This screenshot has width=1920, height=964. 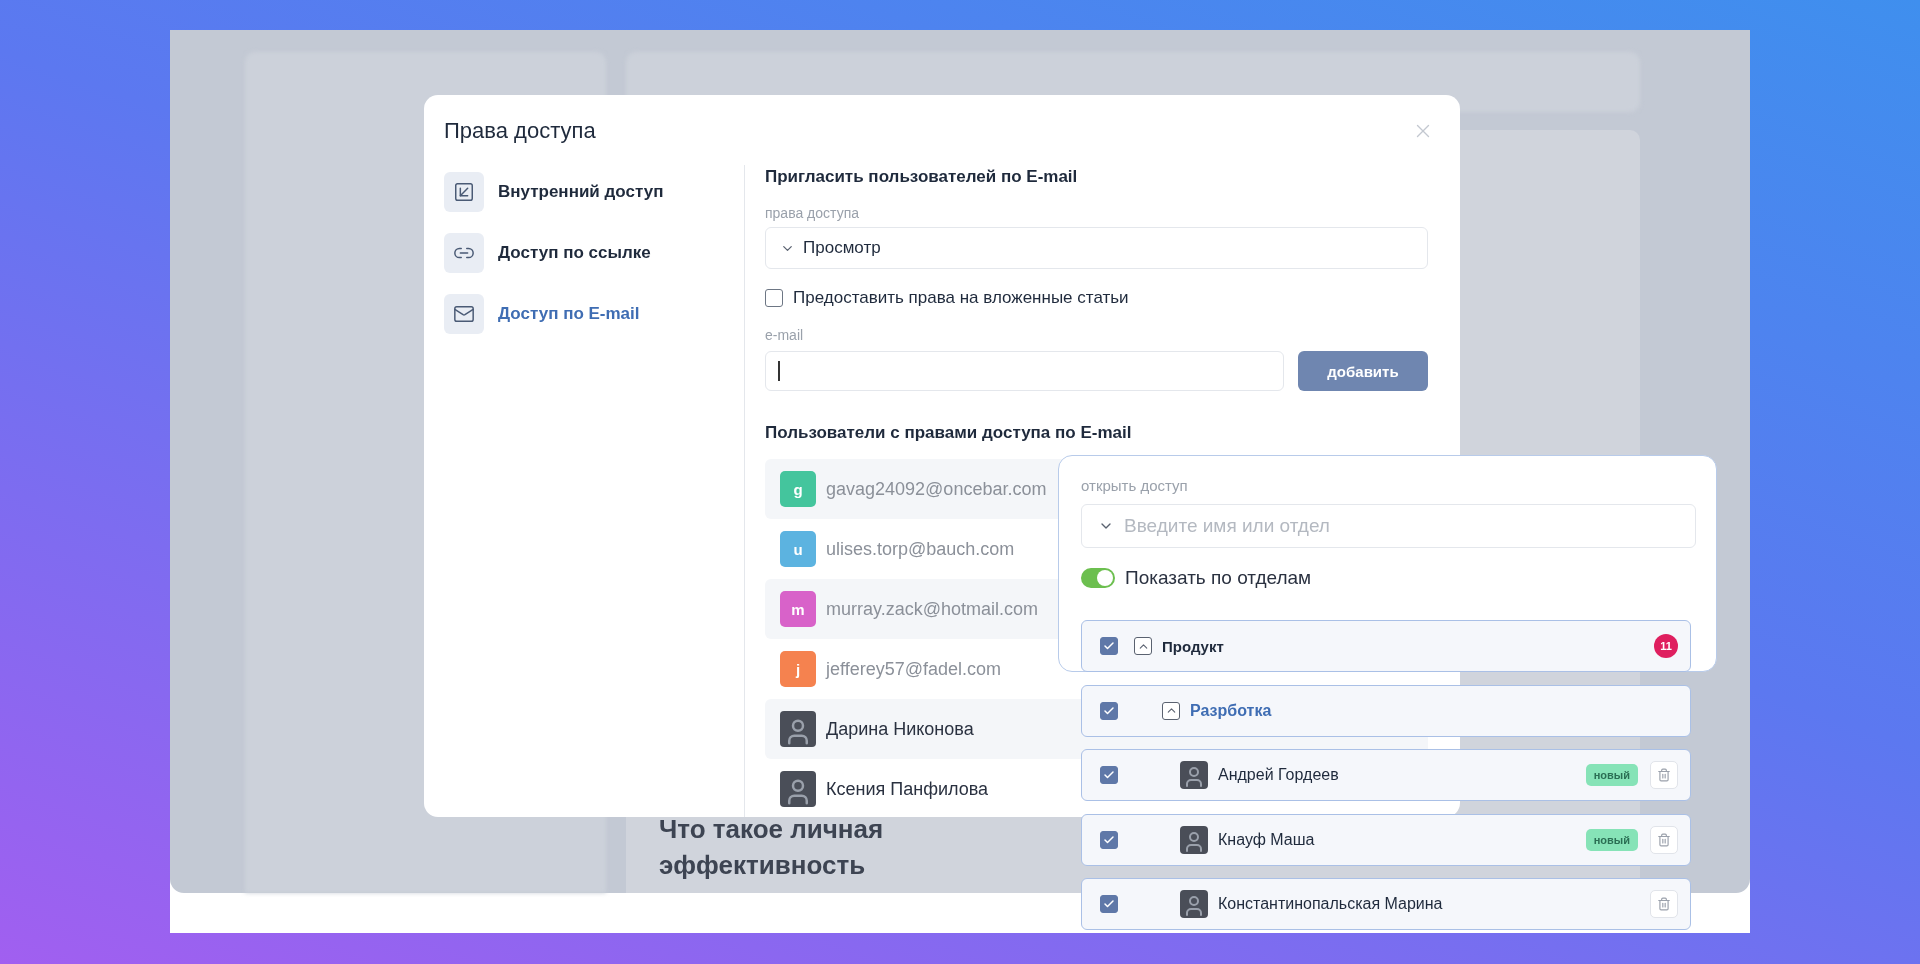 I want to click on user-name: Андрей Гордеев, so click(x=1278, y=775).